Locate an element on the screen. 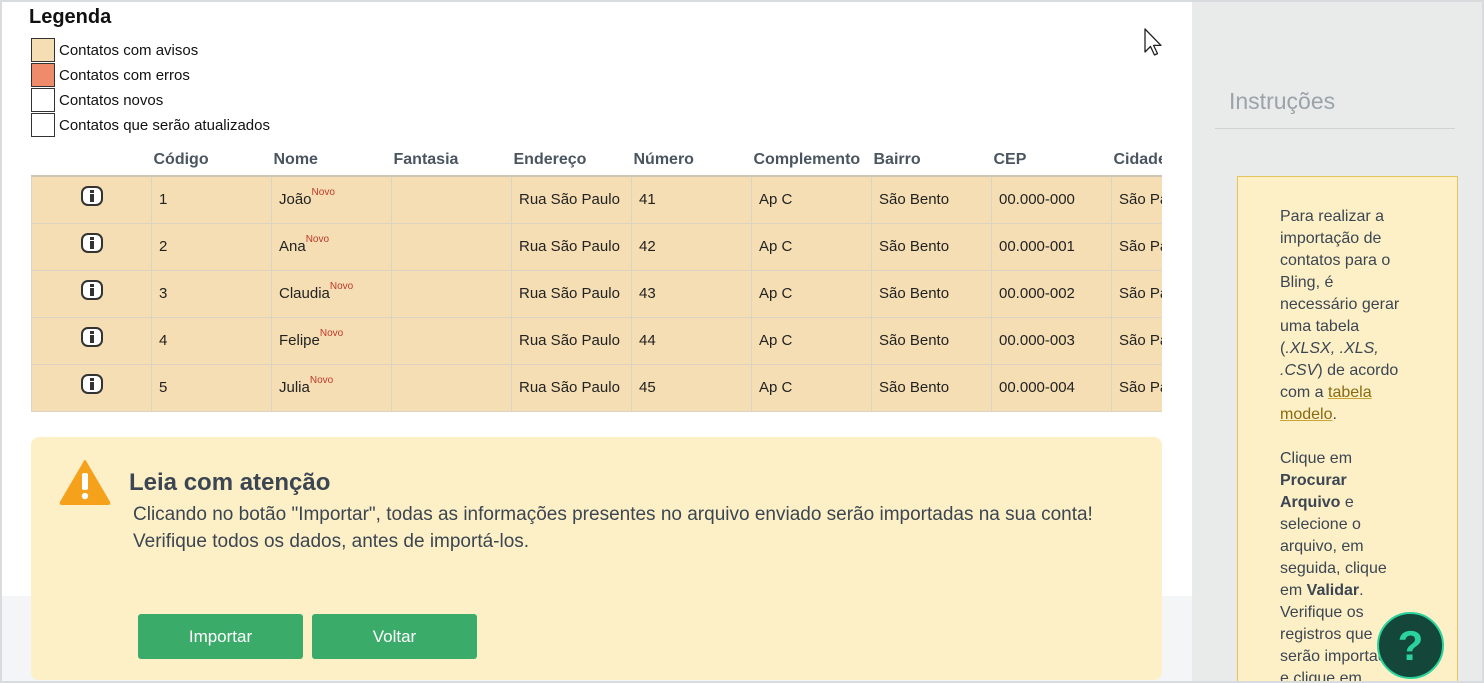 Image resolution: width=1484 pixels, height=683 pixels. cell-cep: 00.000-000 is located at coordinates (1051, 199).